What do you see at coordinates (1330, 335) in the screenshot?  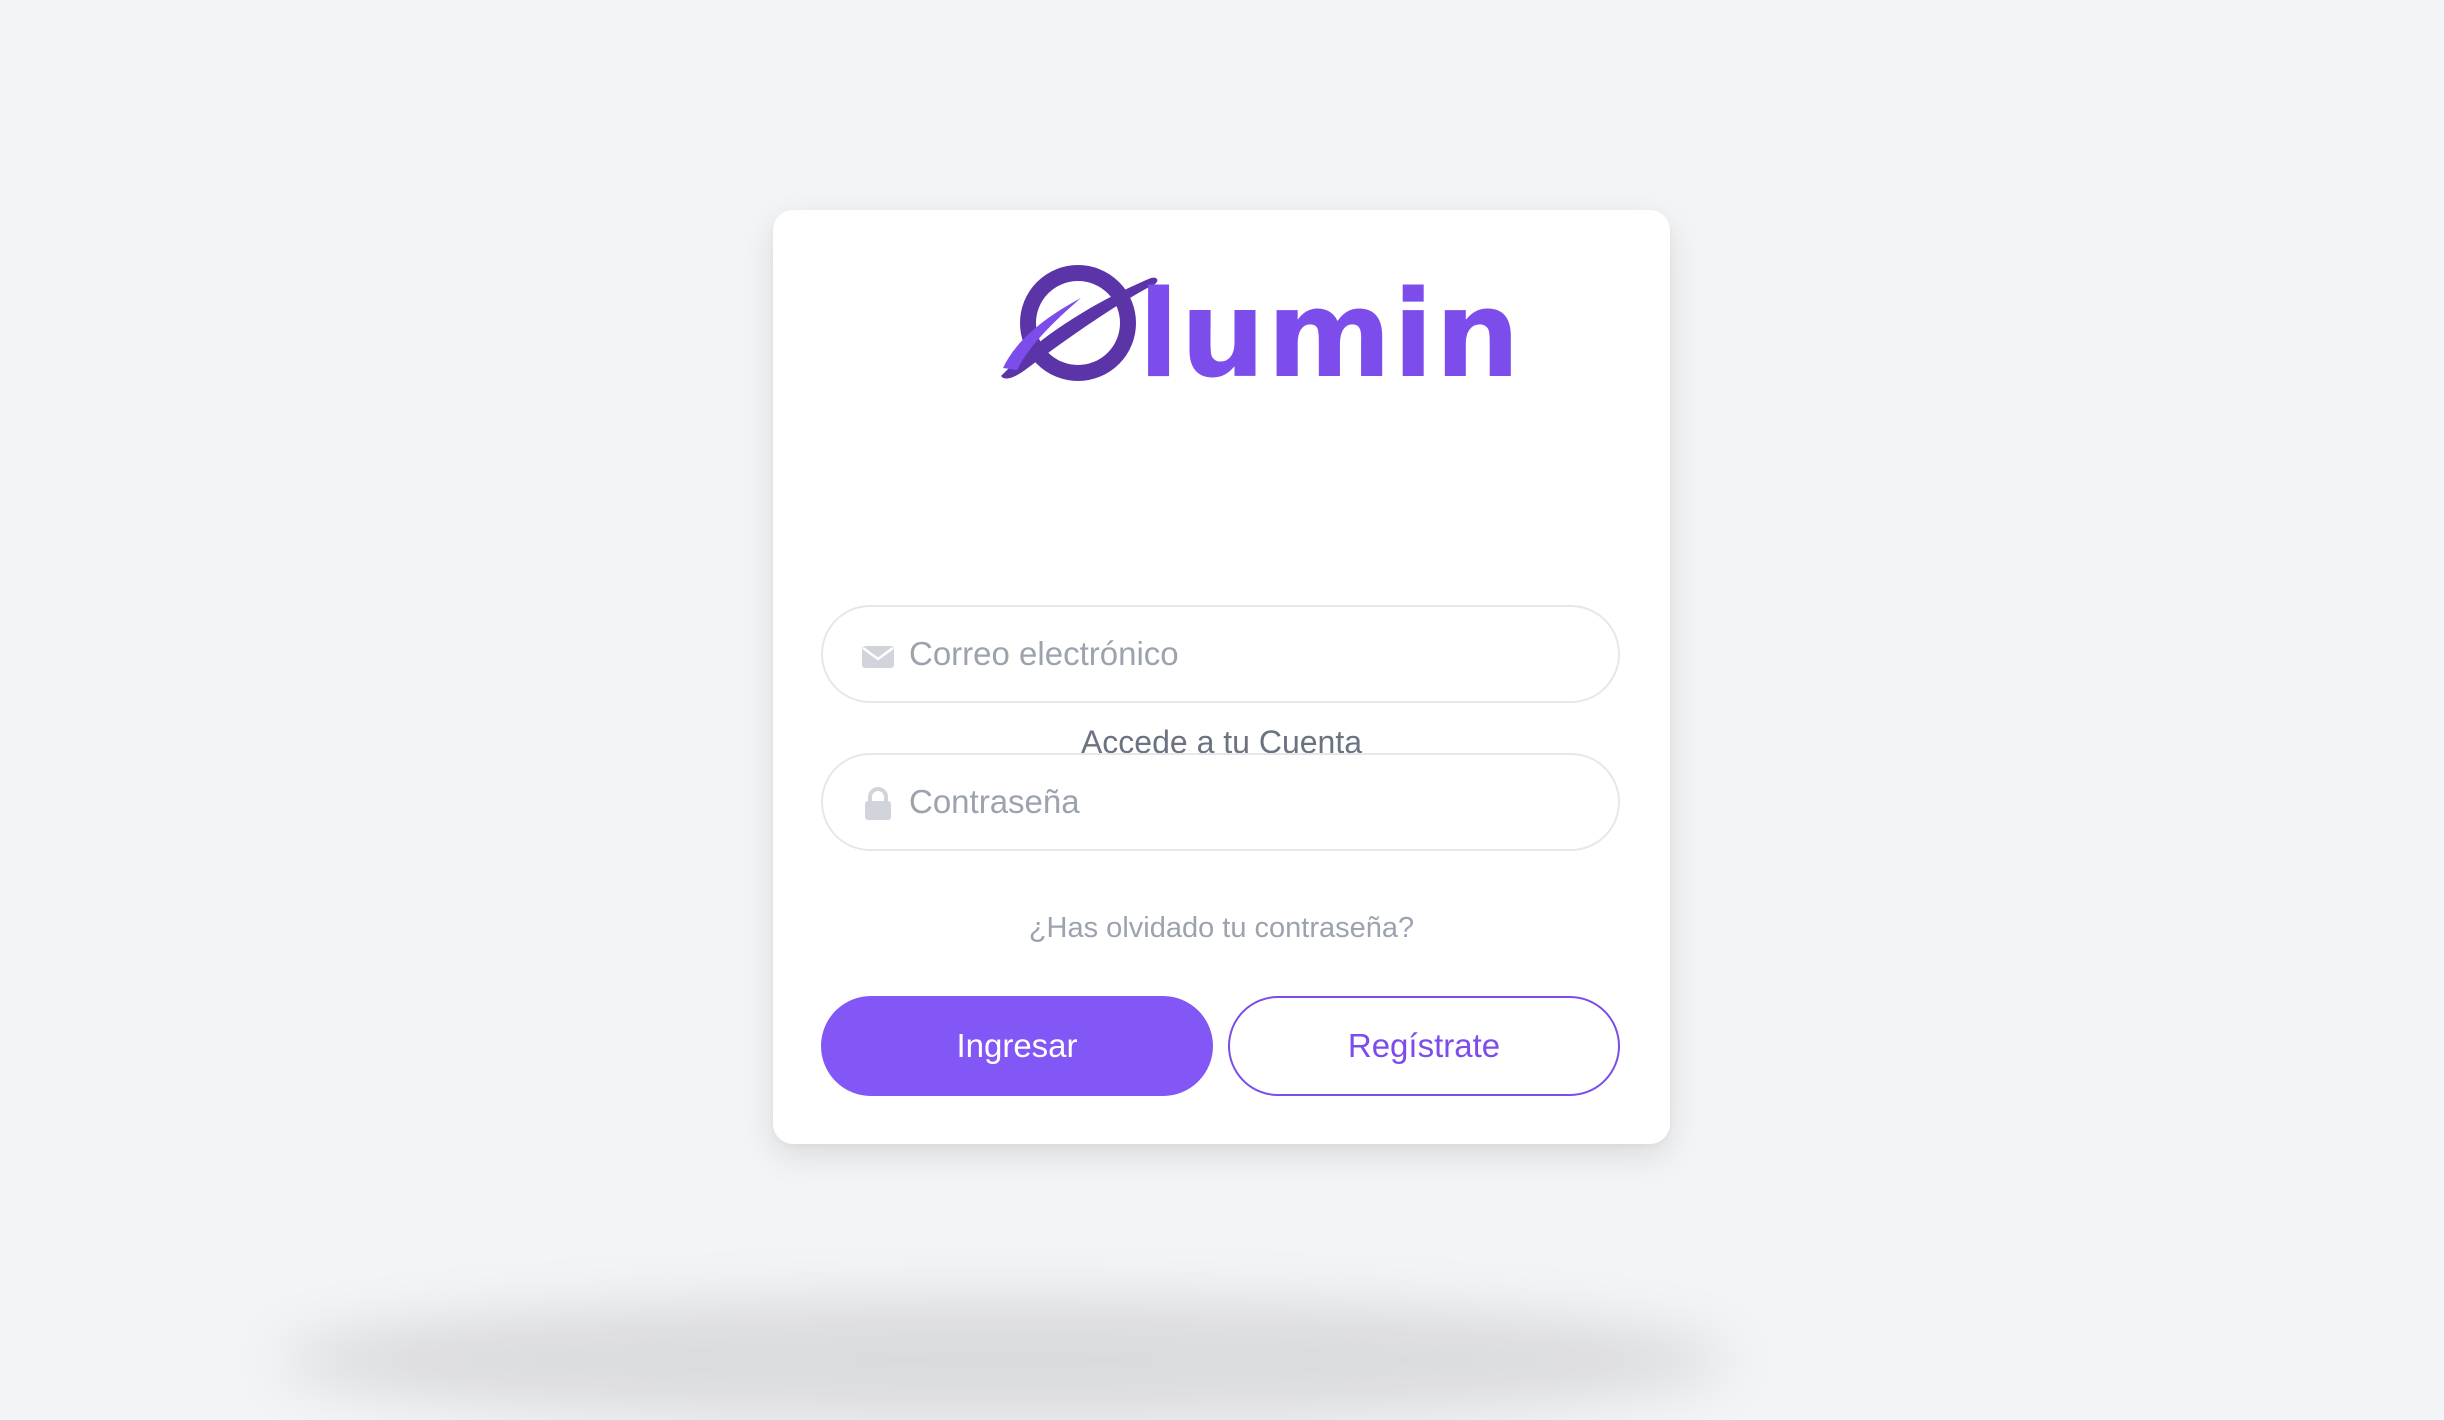 I see `logo-text: lumin` at bounding box center [1330, 335].